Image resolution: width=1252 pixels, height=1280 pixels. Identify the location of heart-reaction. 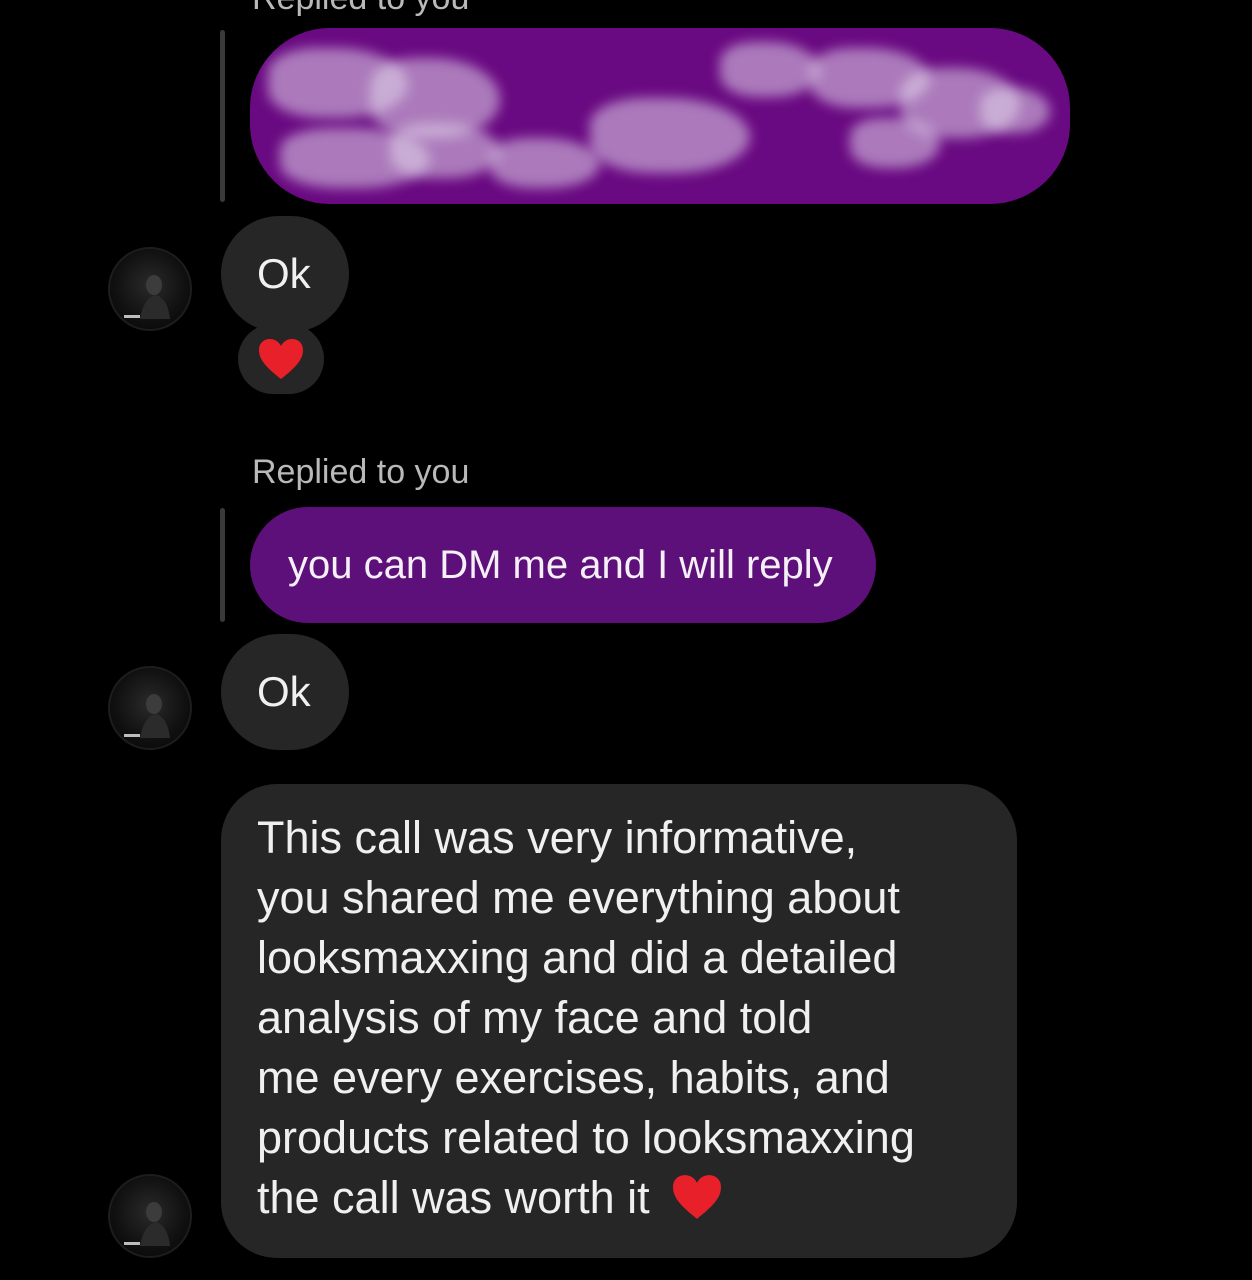
(281, 359).